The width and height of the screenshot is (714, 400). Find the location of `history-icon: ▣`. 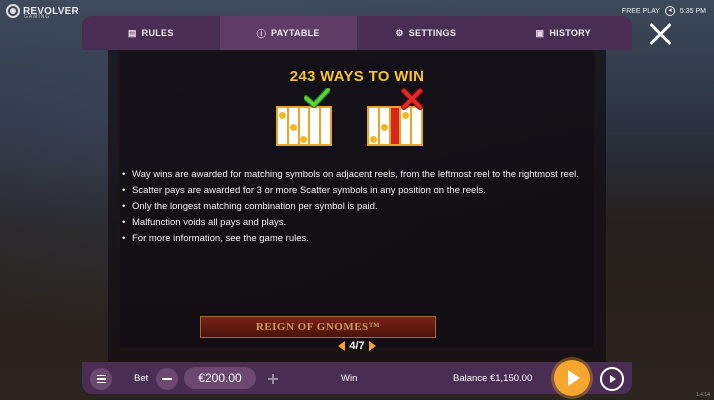

history-icon: ▣ is located at coordinates (540, 32).